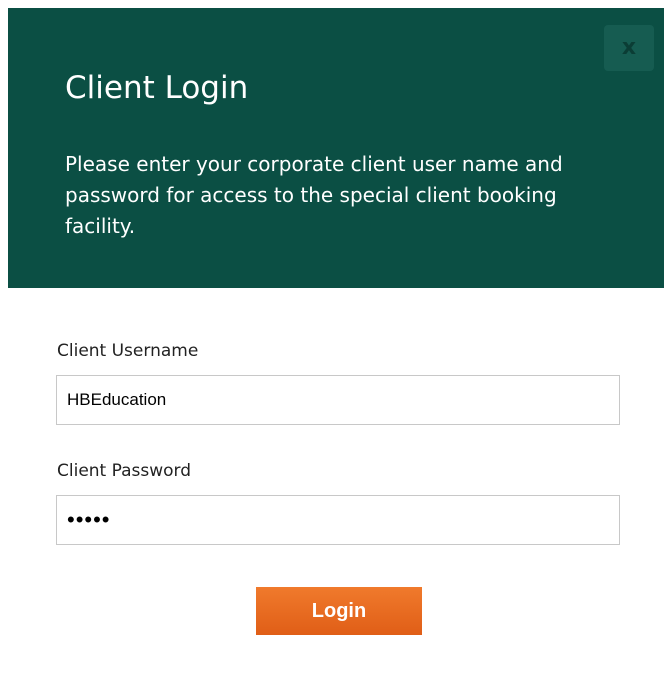  I want to click on close-button: x, so click(629, 48).